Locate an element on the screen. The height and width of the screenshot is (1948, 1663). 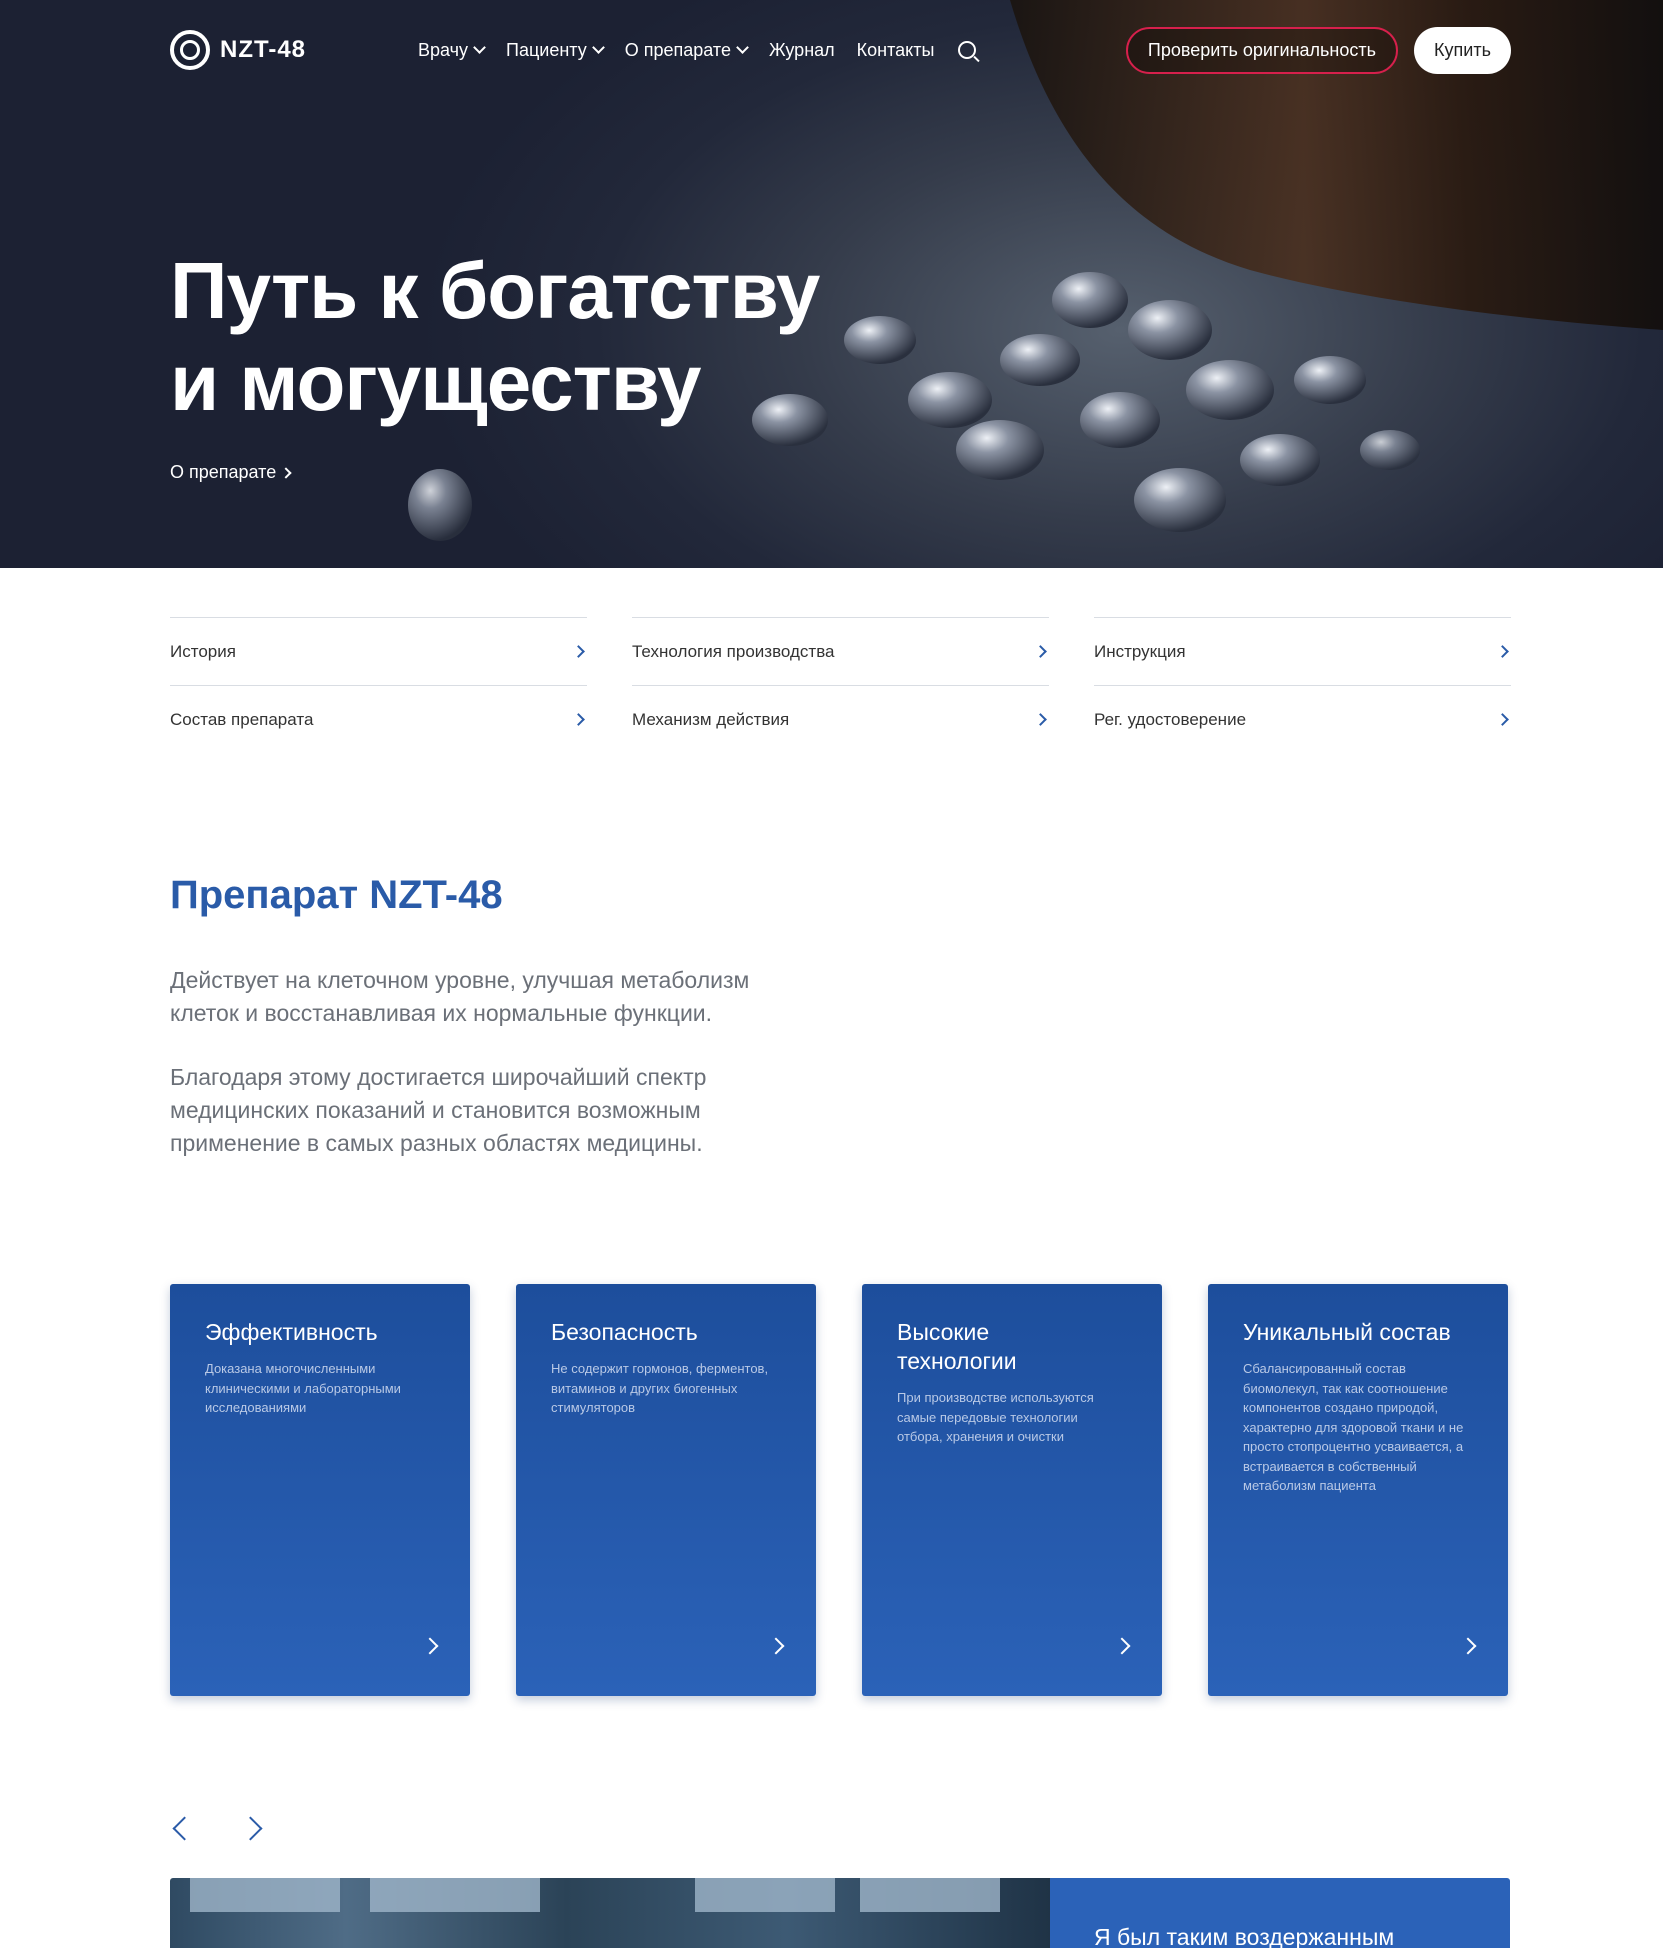
chevron-left-icon is located at coordinates (181, 1828).